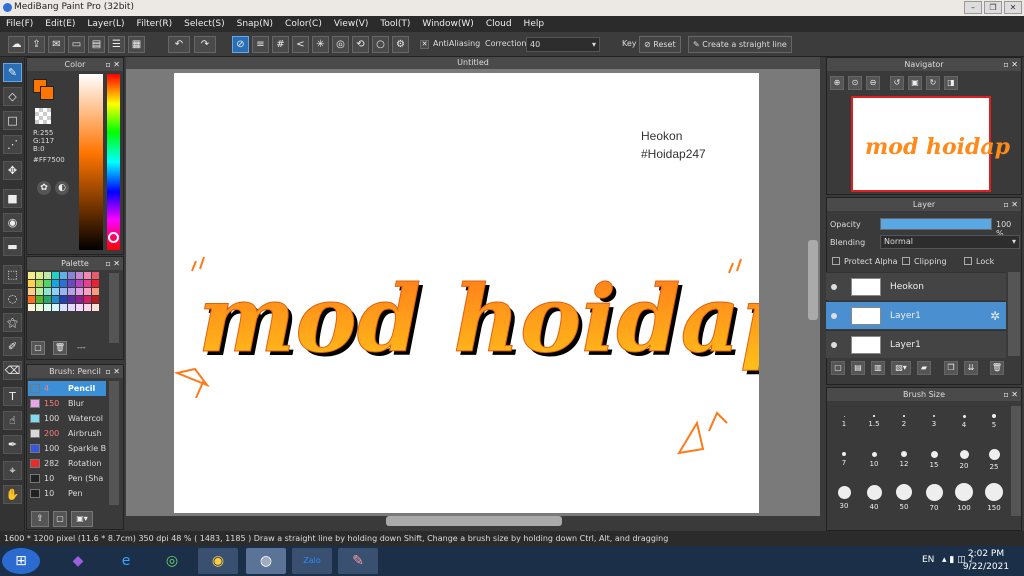 The width and height of the screenshot is (1024, 576). What do you see at coordinates (60, 519) in the screenshot?
I see `copy-brush-icon: ▢` at bounding box center [60, 519].